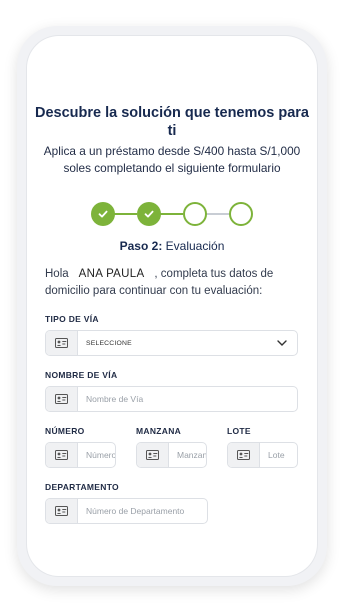 Image resolution: width=343 pixels, height=616 pixels. I want to click on numero-label: NÚMERO, so click(65, 431).